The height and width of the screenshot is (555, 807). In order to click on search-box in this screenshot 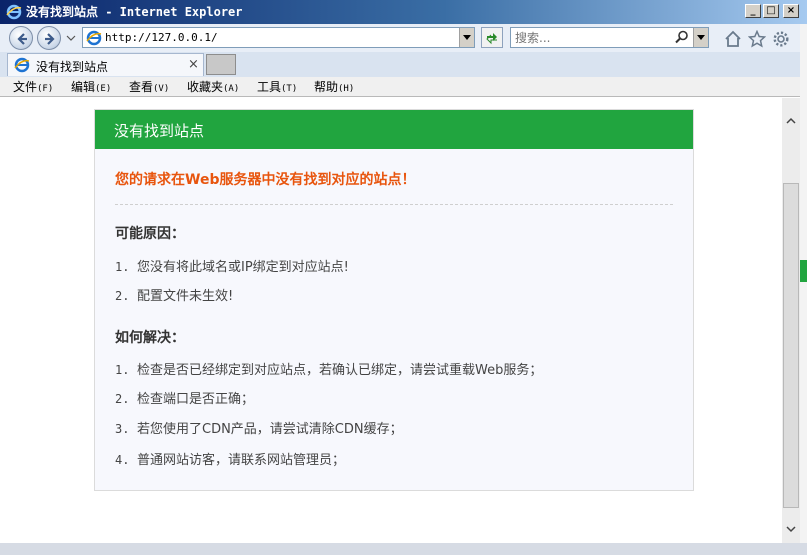, I will do `click(609, 37)`.